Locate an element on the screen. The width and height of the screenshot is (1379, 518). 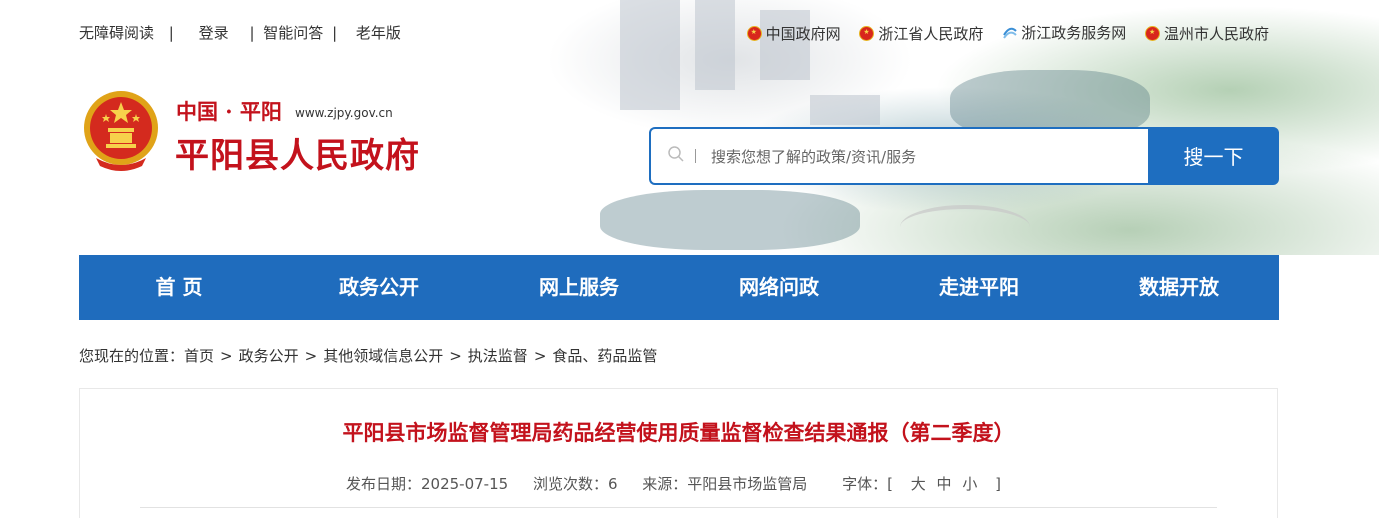
font-medium-button: 中 is located at coordinates (944, 484).